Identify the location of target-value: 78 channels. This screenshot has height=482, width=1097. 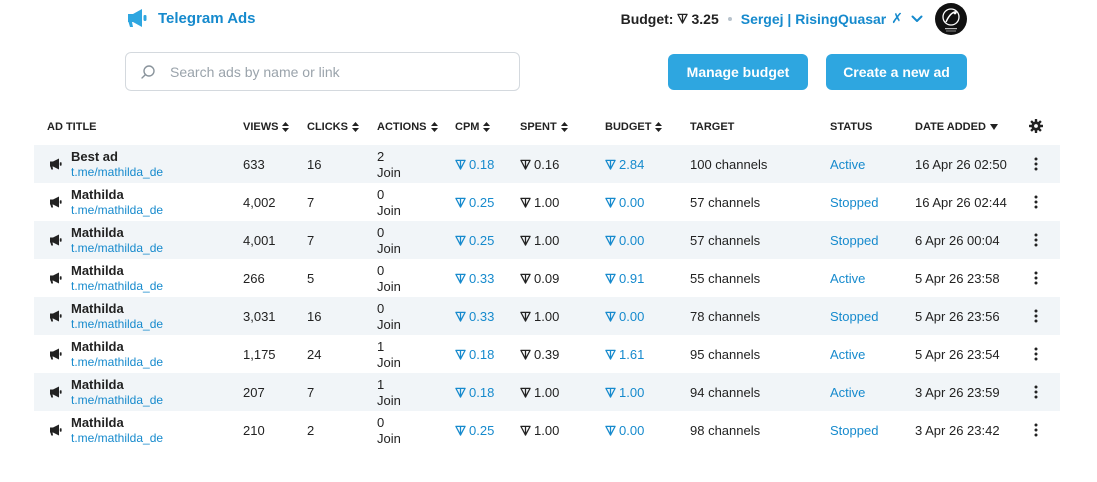
(725, 316).